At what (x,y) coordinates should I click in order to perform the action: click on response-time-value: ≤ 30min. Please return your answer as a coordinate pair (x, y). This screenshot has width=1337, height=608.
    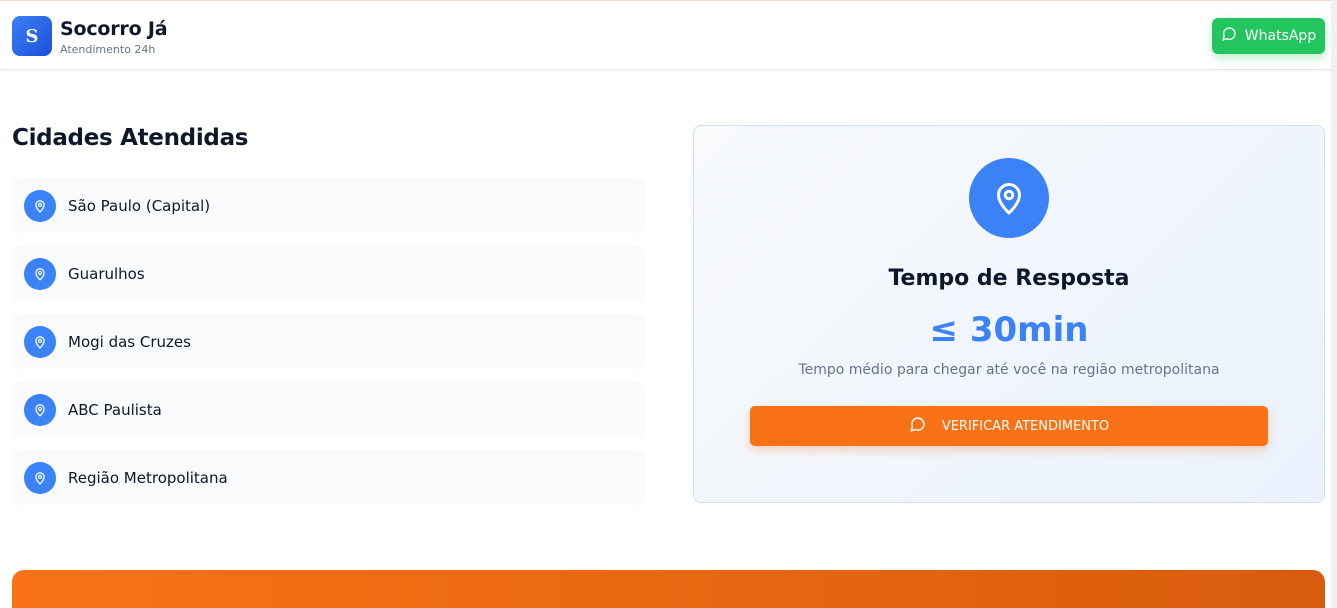
    Looking at the image, I should click on (1009, 330).